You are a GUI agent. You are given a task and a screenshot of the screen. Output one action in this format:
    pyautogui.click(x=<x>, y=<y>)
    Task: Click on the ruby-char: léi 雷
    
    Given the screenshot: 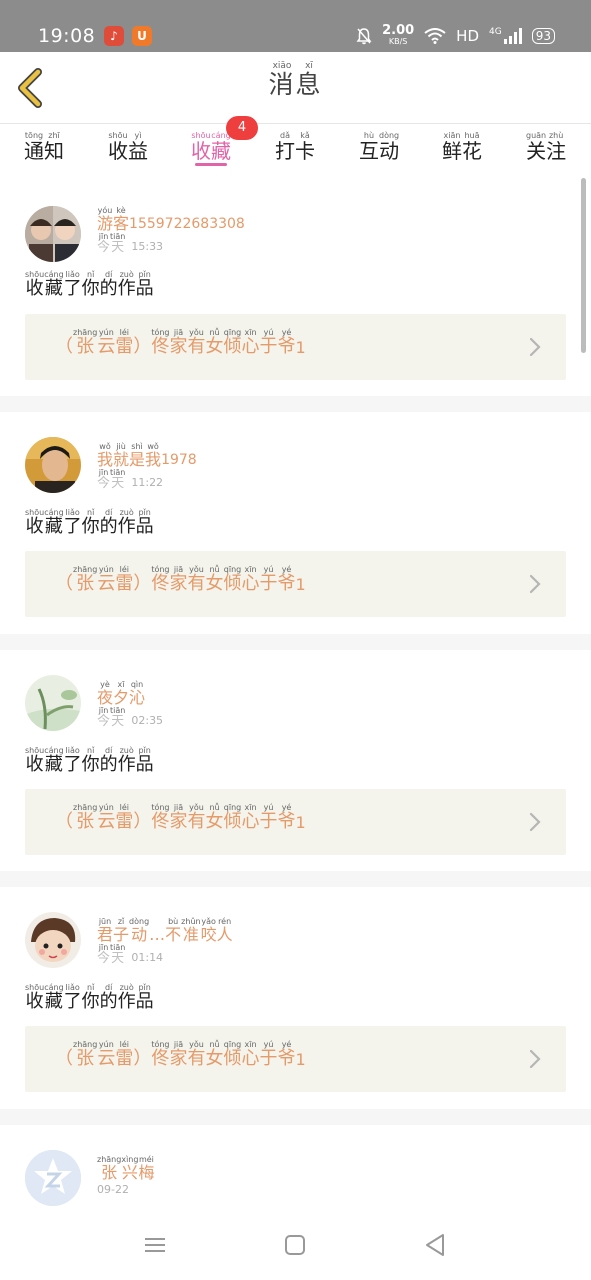 What is the action you would take?
    pyautogui.click(x=124, y=342)
    